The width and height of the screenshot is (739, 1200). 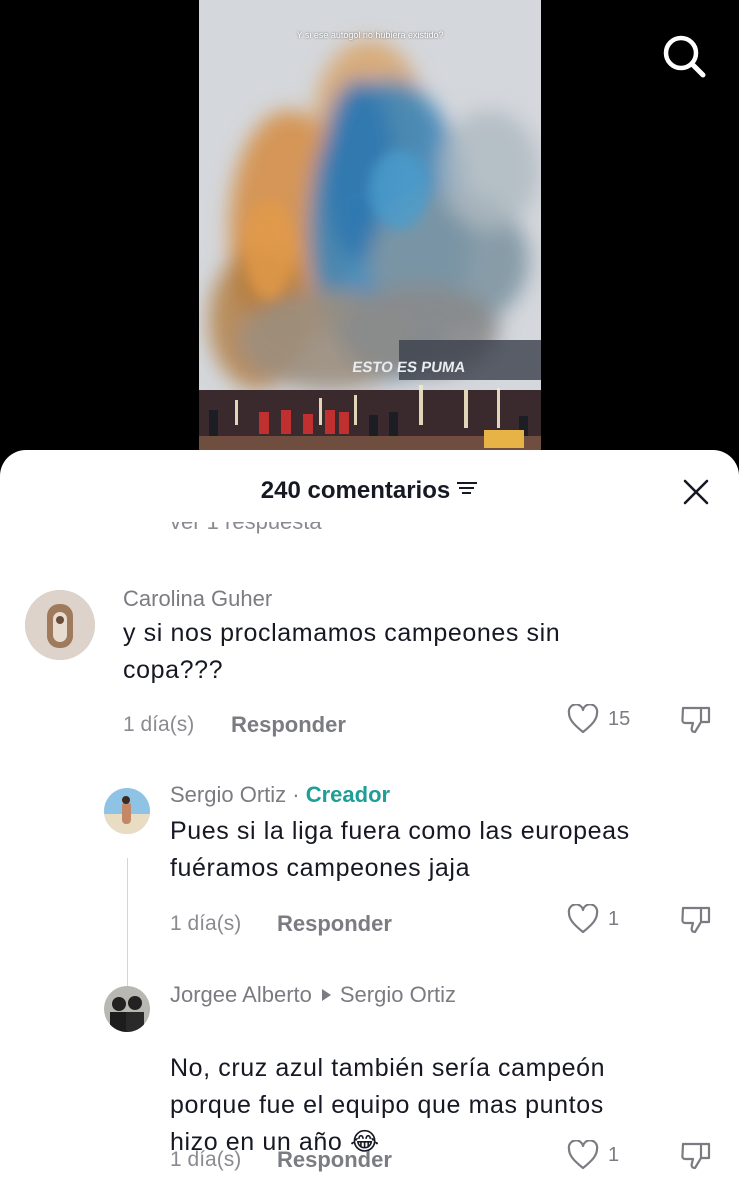 What do you see at coordinates (467, 490) in the screenshot?
I see `filter-icon` at bounding box center [467, 490].